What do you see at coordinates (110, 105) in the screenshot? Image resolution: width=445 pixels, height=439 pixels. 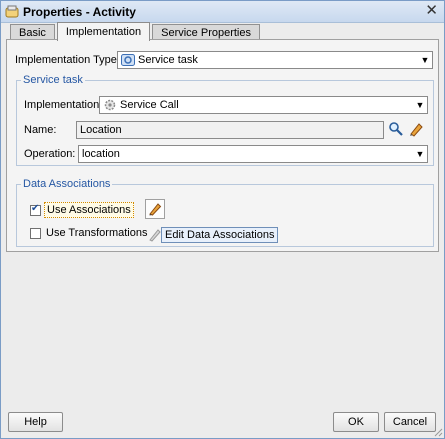 I see `gear-icon` at bounding box center [110, 105].